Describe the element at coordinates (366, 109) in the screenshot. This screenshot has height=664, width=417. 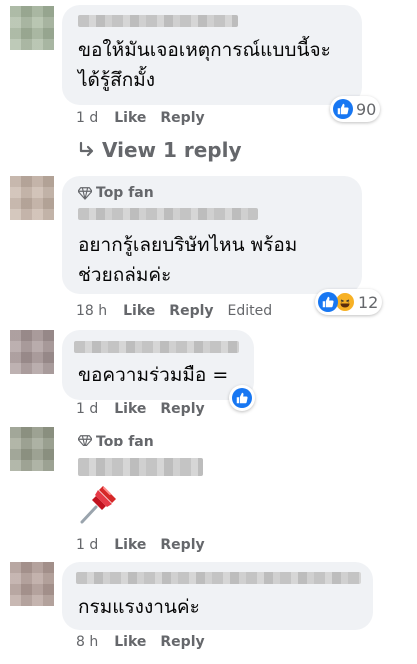
I see `reaction-count: 90` at that location.